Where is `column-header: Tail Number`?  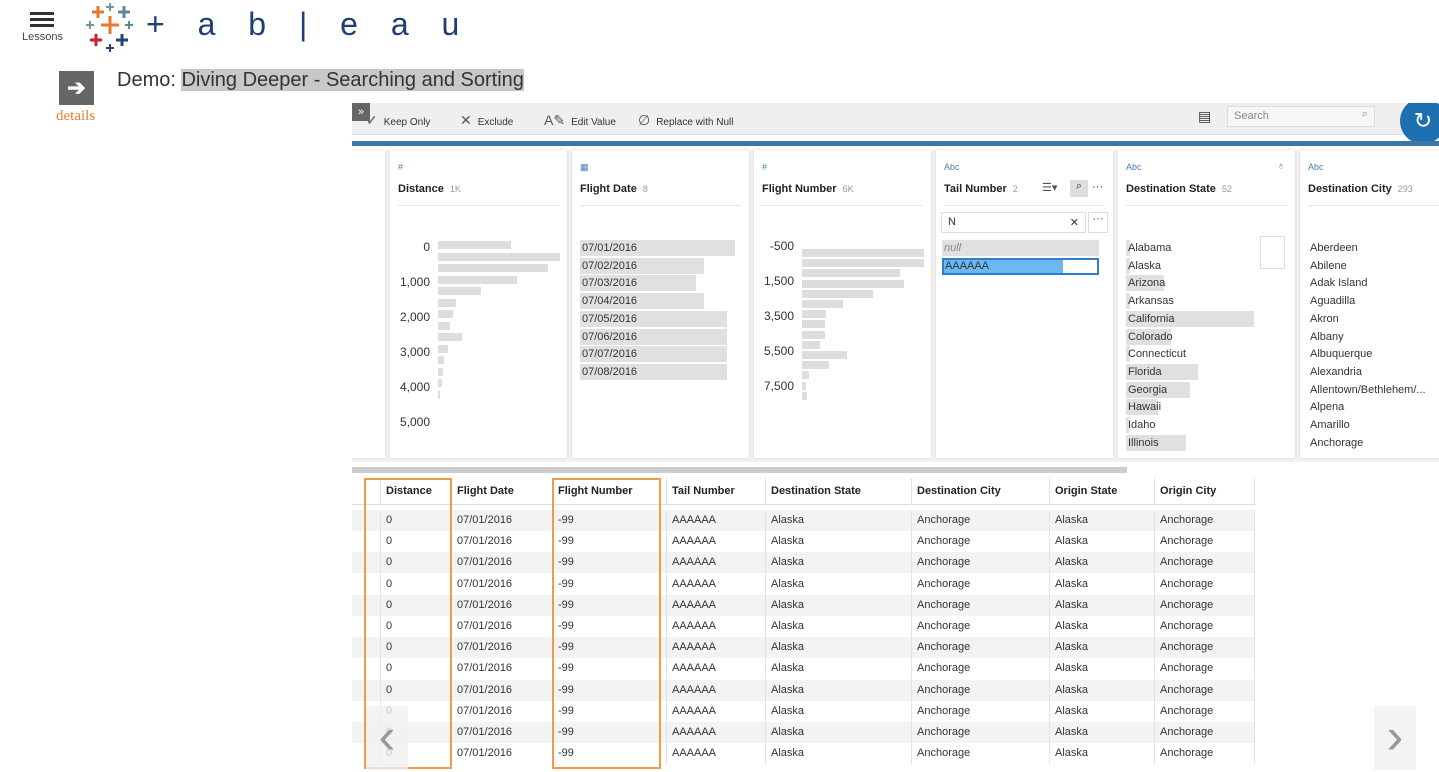
column-header: Tail Number is located at coordinates (716, 491).